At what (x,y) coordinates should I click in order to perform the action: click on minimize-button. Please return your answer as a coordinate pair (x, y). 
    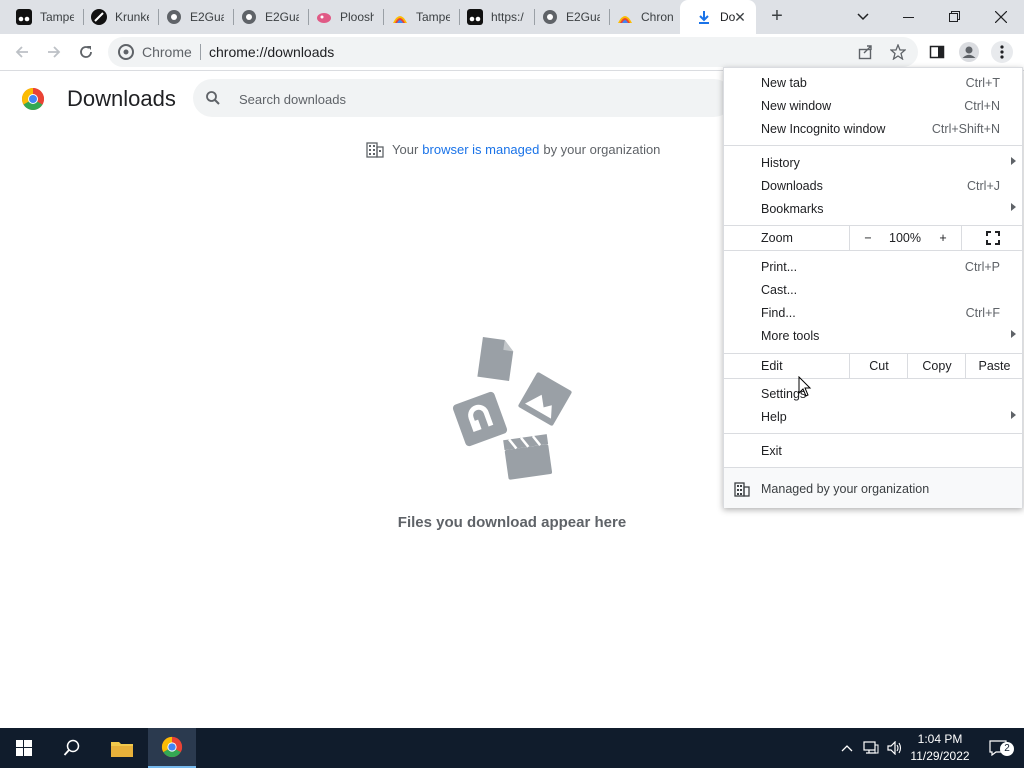
    Looking at the image, I should click on (909, 17).